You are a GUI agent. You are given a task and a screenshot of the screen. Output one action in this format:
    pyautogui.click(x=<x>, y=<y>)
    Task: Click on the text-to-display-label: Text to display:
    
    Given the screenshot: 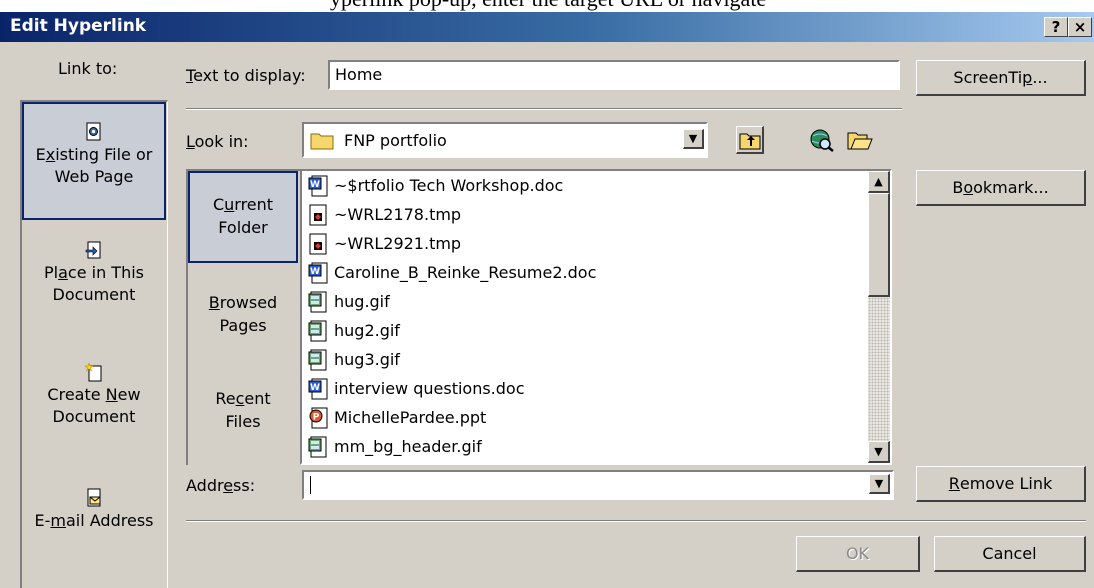 What is the action you would take?
    pyautogui.click(x=246, y=75)
    